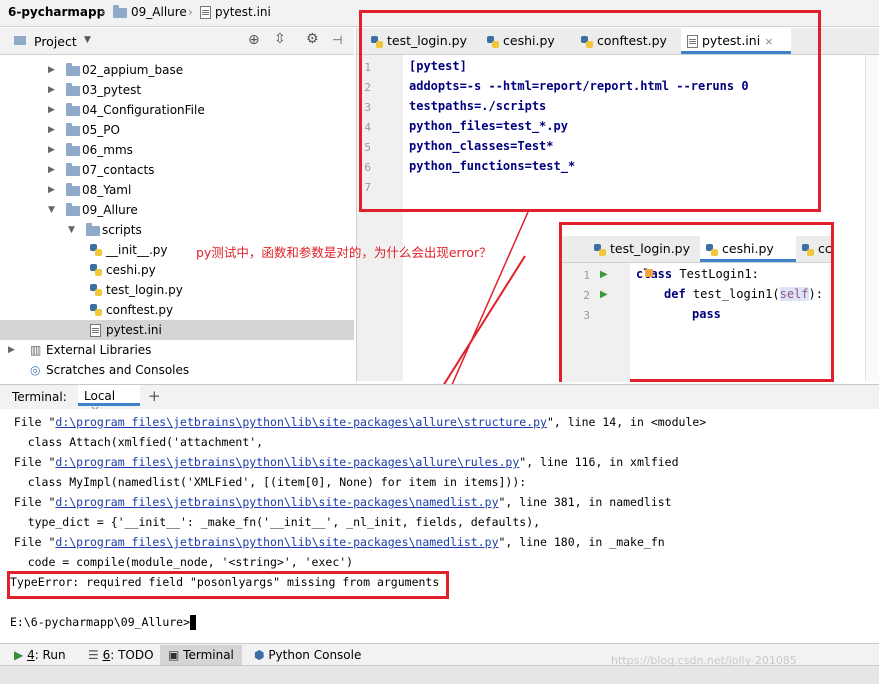 This screenshot has height=684, width=879. What do you see at coordinates (177, 290) in the screenshot?
I see `tree-item: test_login.py` at bounding box center [177, 290].